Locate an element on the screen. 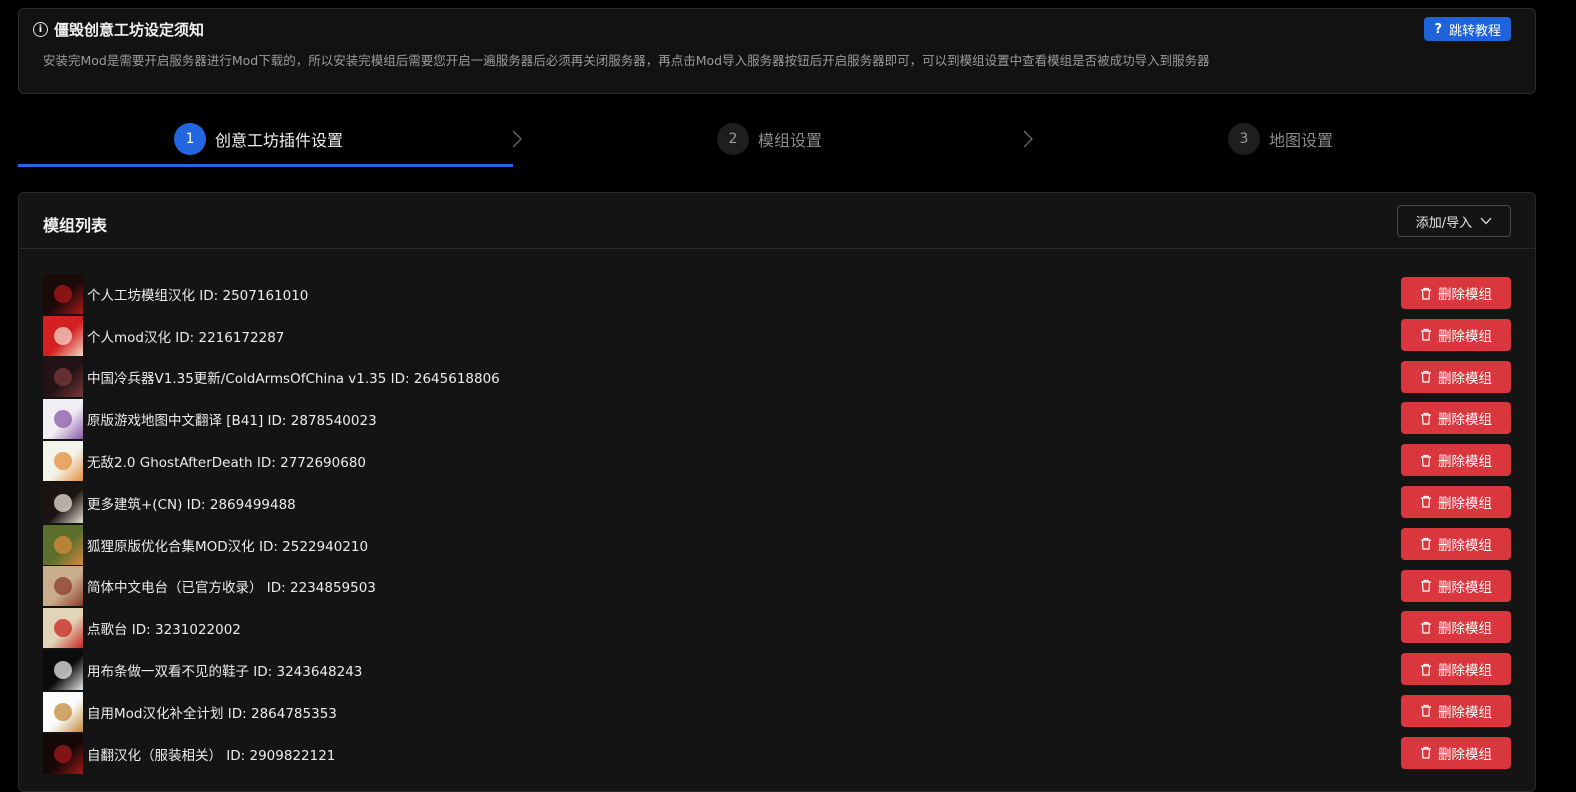 Image resolution: width=1576 pixels, height=792 pixels. steps-bar: 1 创意工坊插件设置 2 模组设置 3 地图设置 is located at coordinates (777, 140).